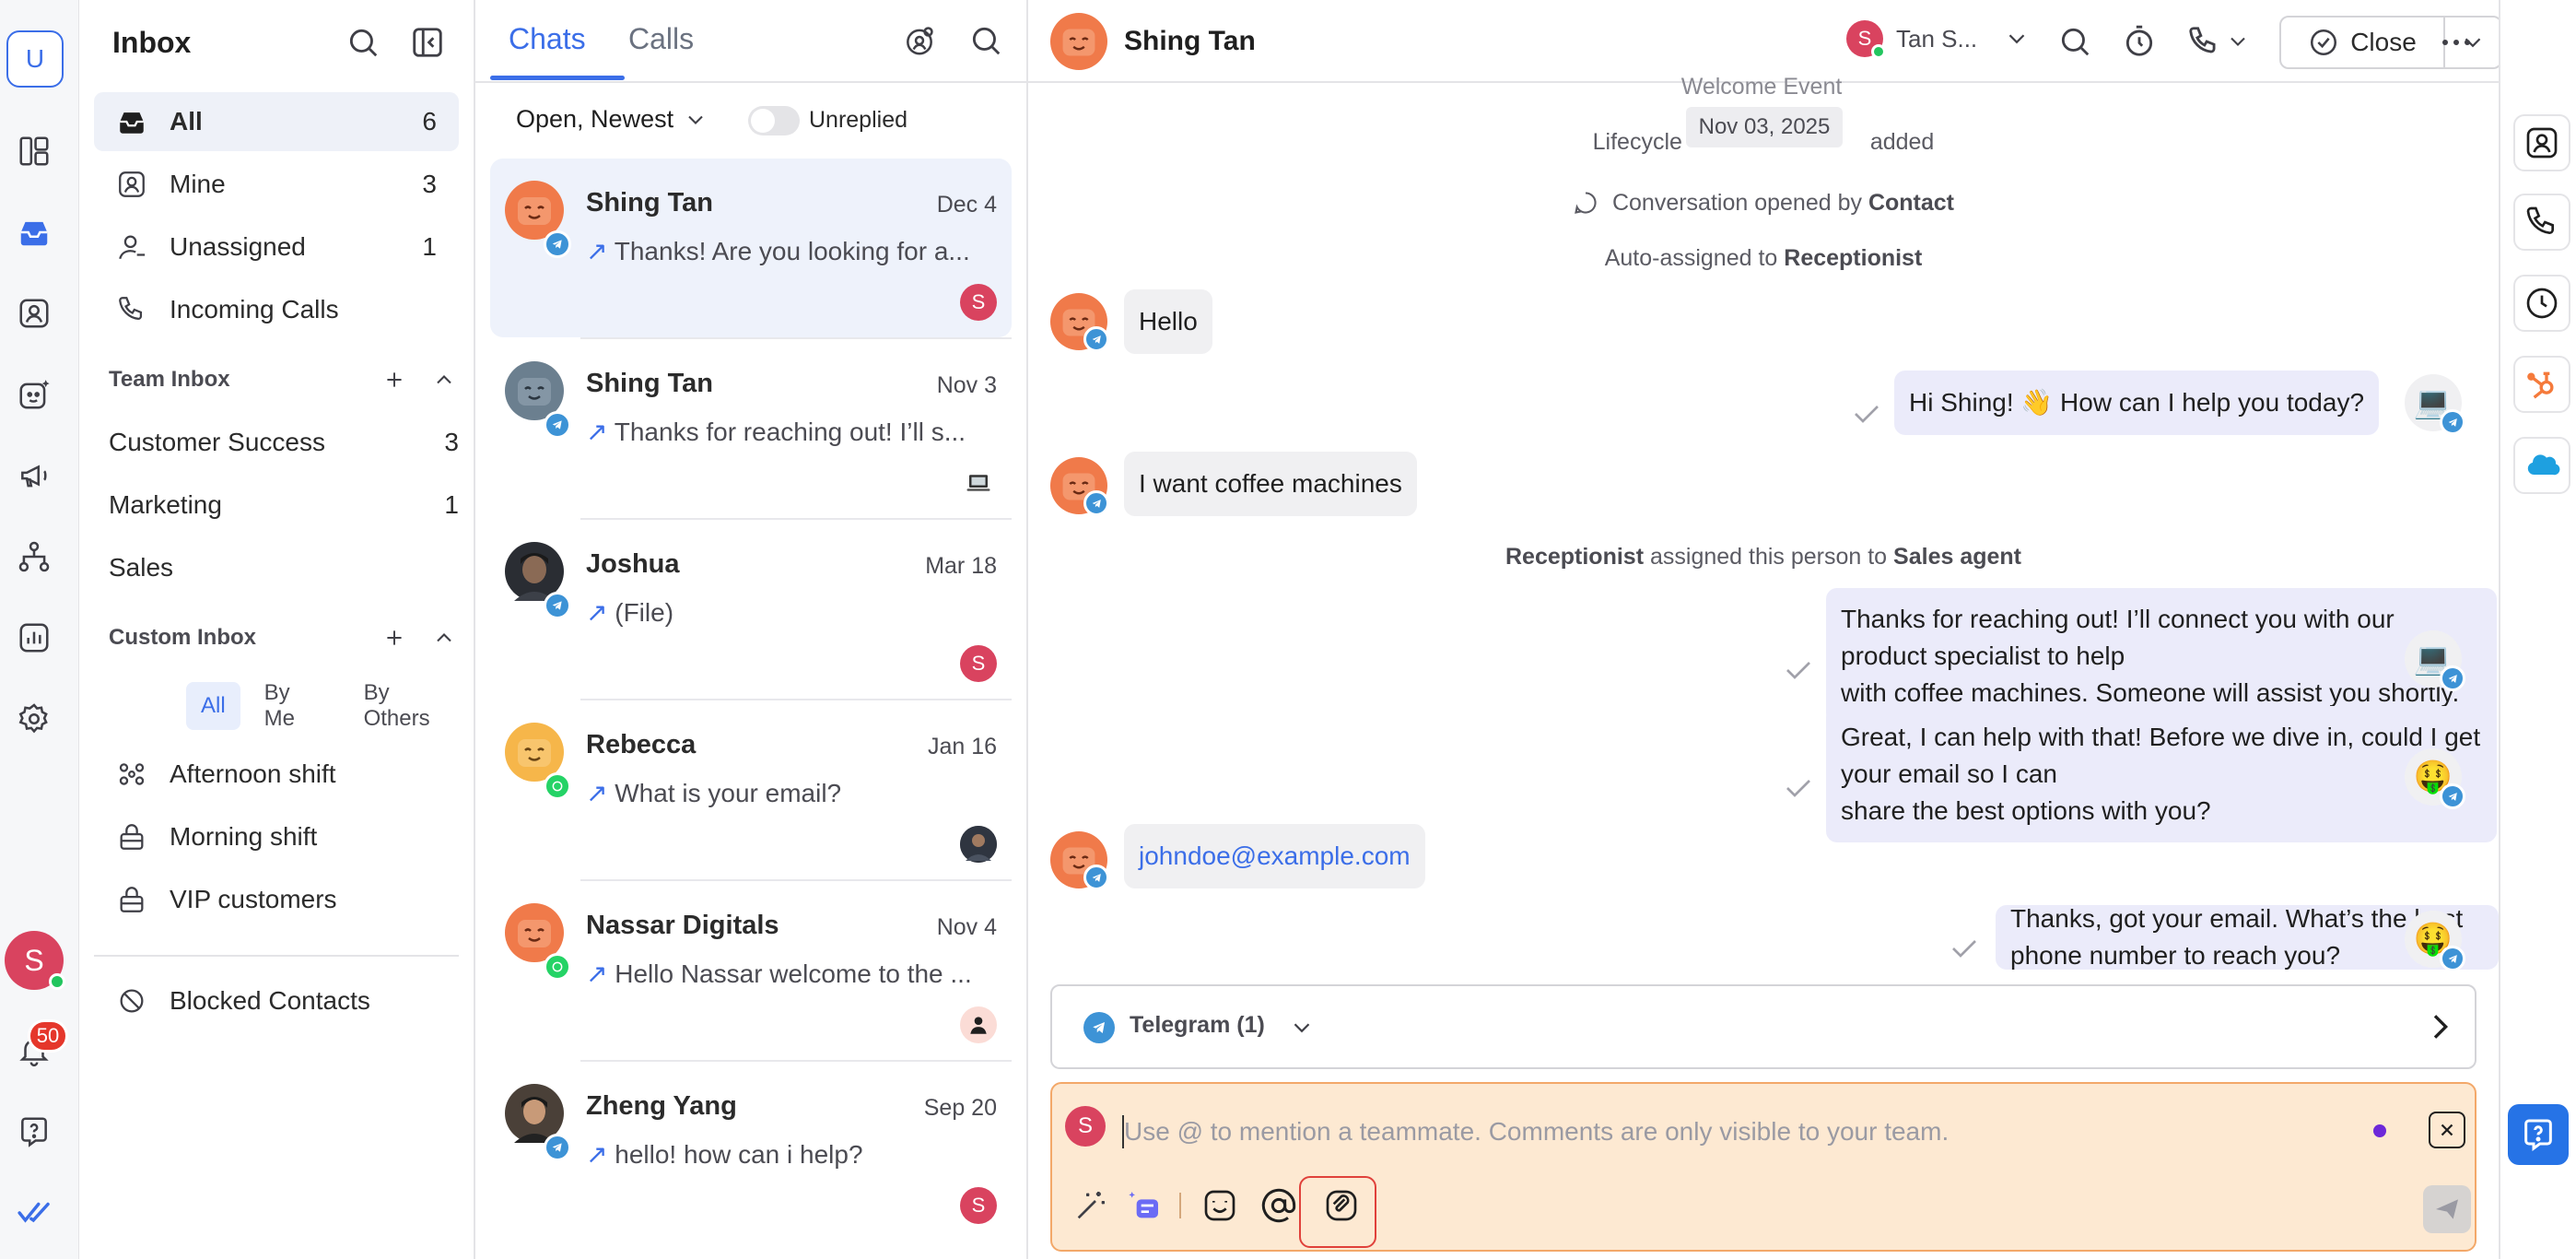 The width and height of the screenshot is (2576, 1259). Describe the element at coordinates (2139, 41) in the screenshot. I see `snooze-timer-icon` at that location.